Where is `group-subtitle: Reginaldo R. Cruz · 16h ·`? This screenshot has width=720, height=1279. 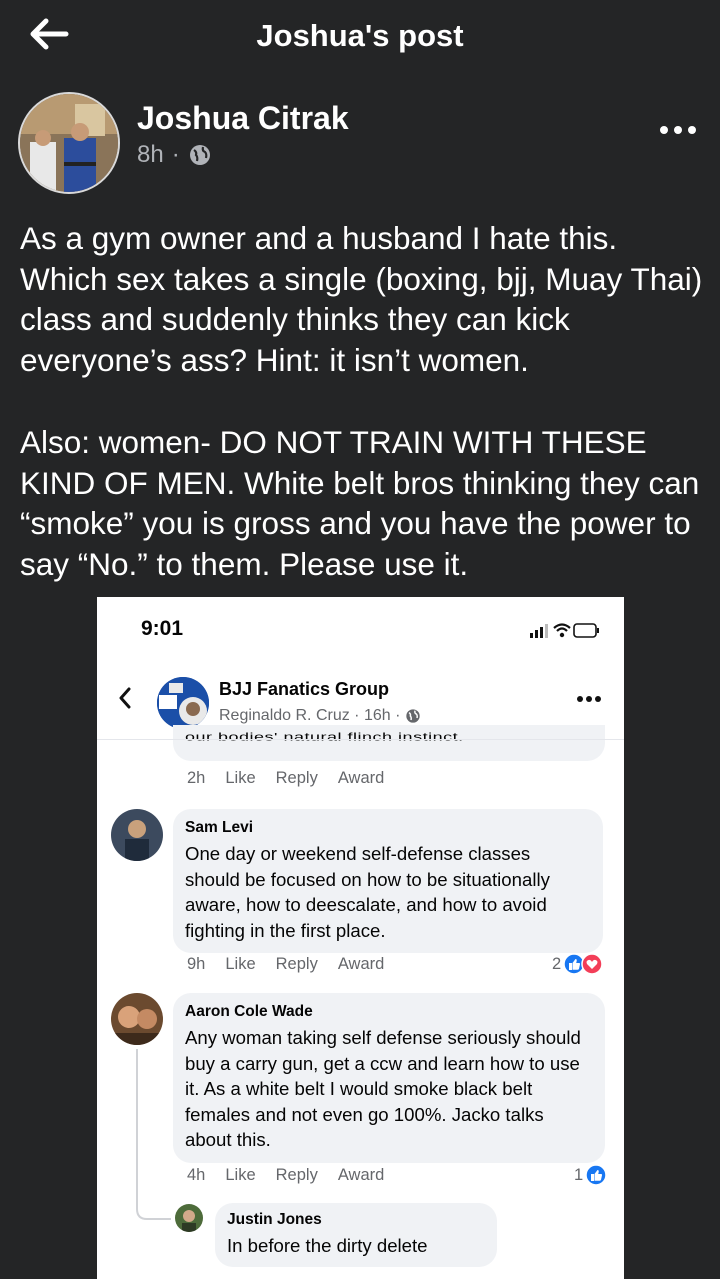
group-subtitle: Reginaldo R. Cruz · 16h · is located at coordinates (320, 716).